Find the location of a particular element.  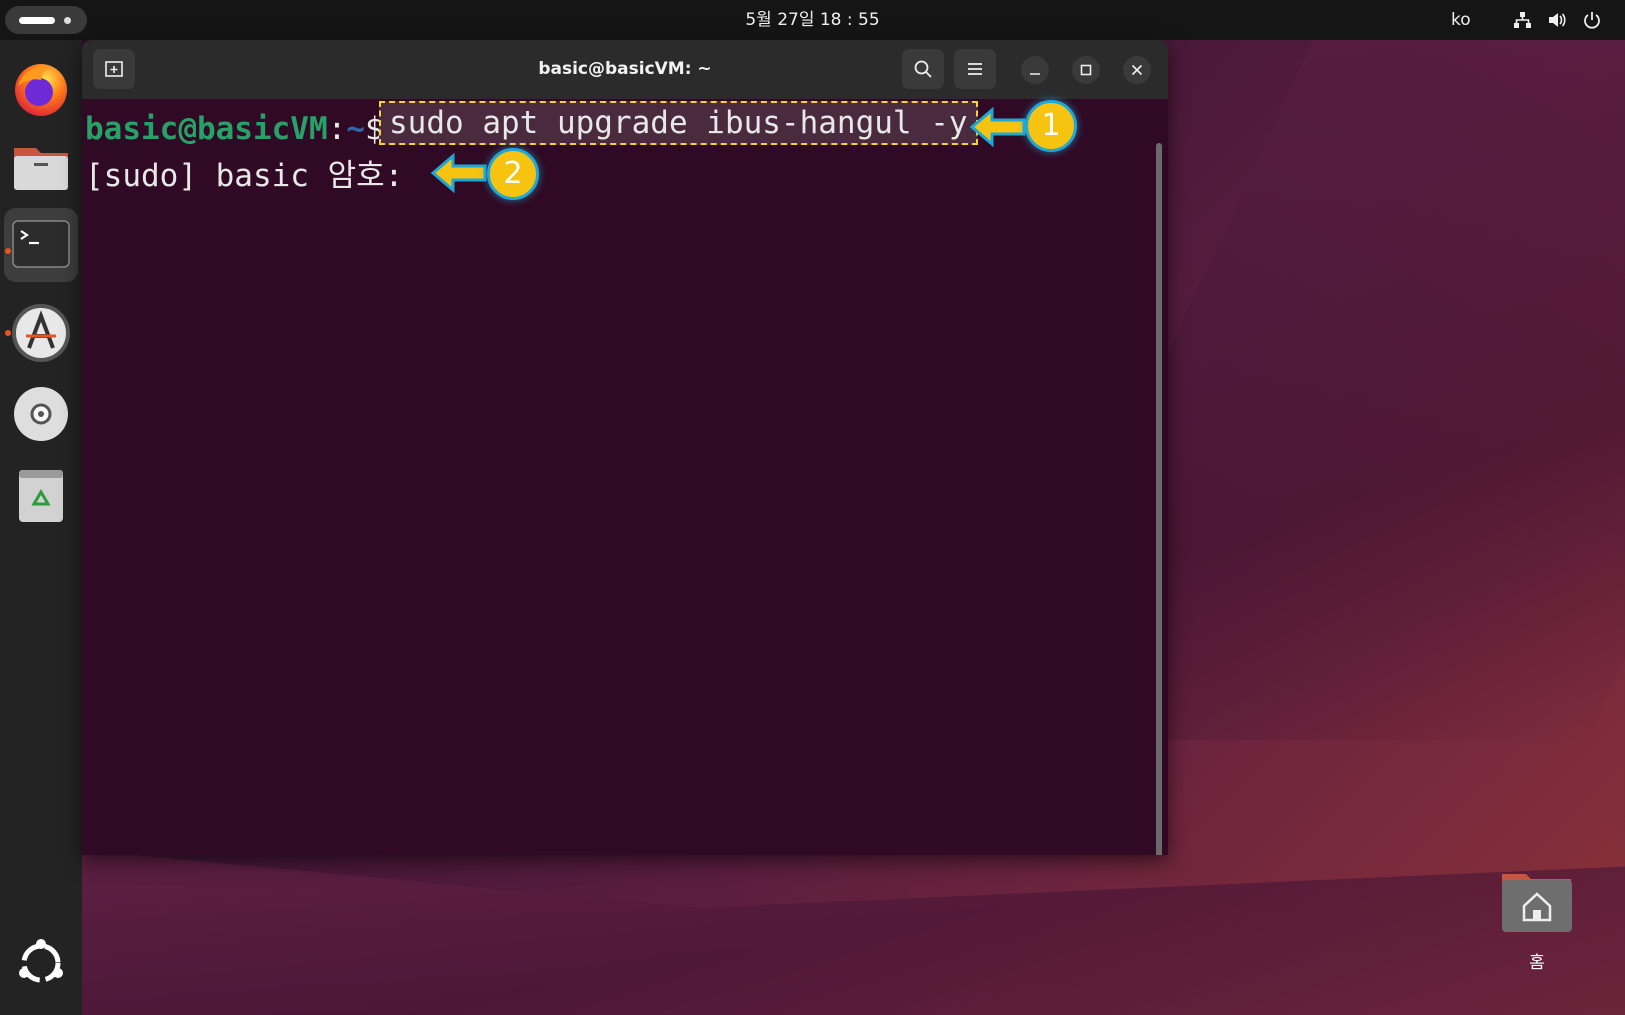

terminal-dock-item is located at coordinates (41, 245).